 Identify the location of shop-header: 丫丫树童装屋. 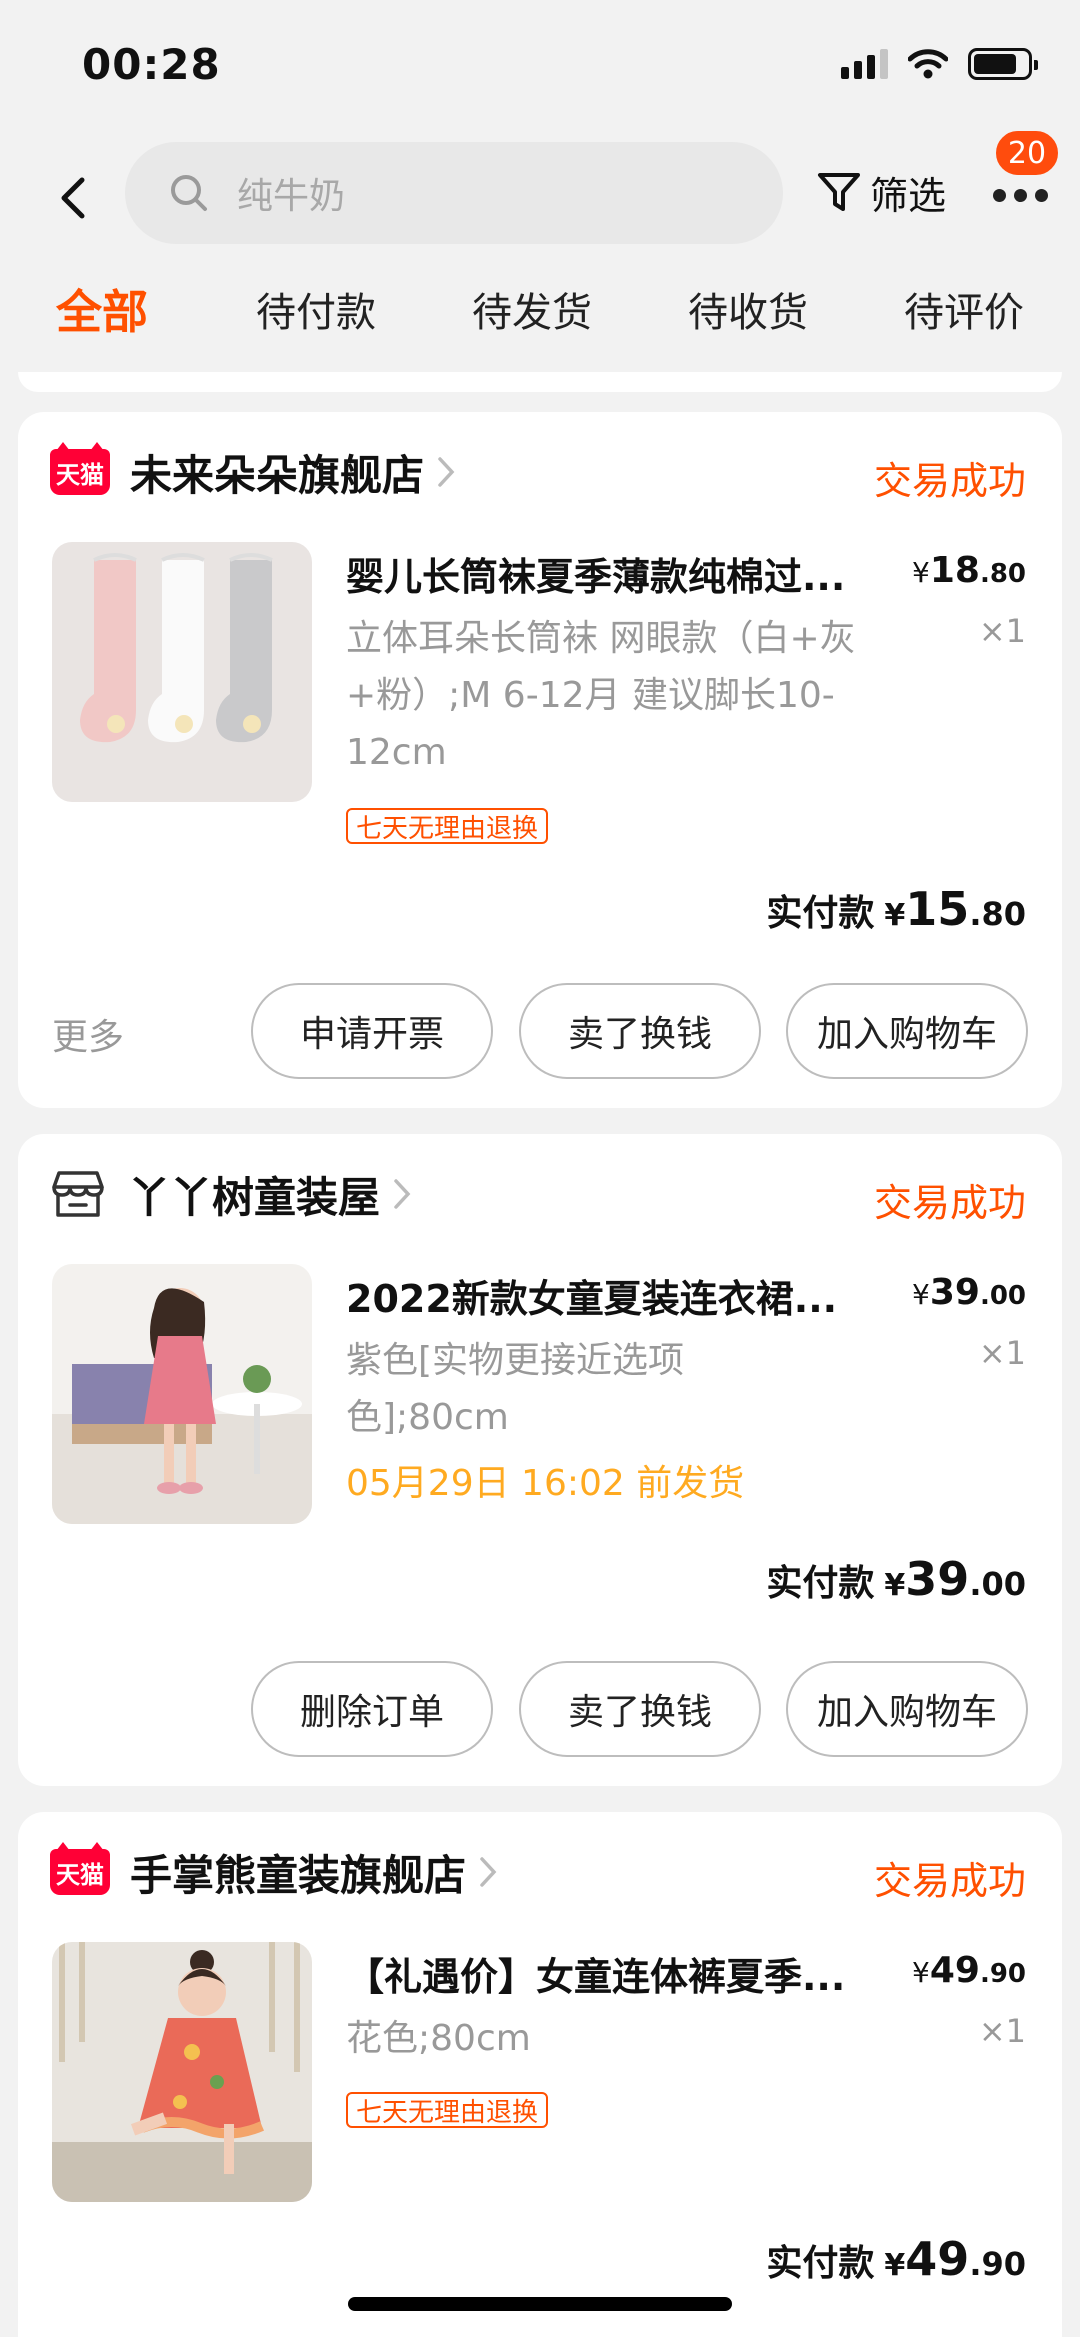
(231, 1194).